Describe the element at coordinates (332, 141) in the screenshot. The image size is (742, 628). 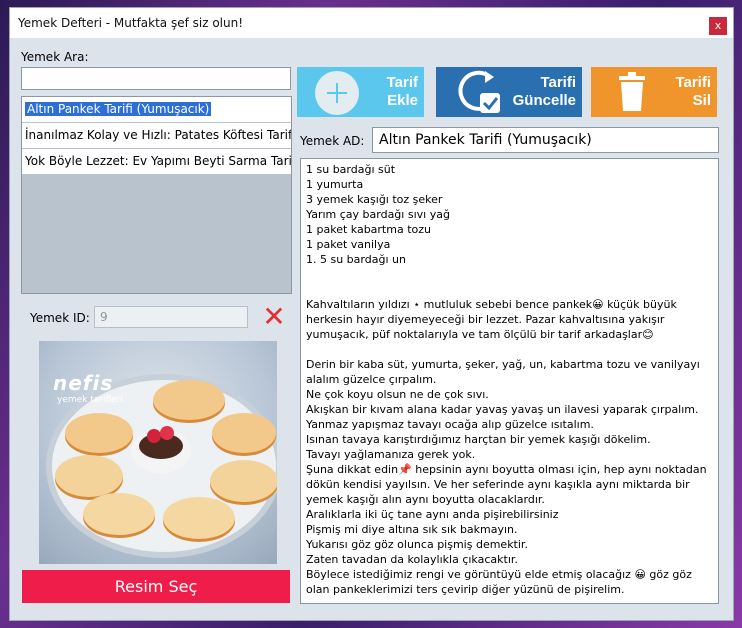
I see `name-label: Yemek AD:` at that location.